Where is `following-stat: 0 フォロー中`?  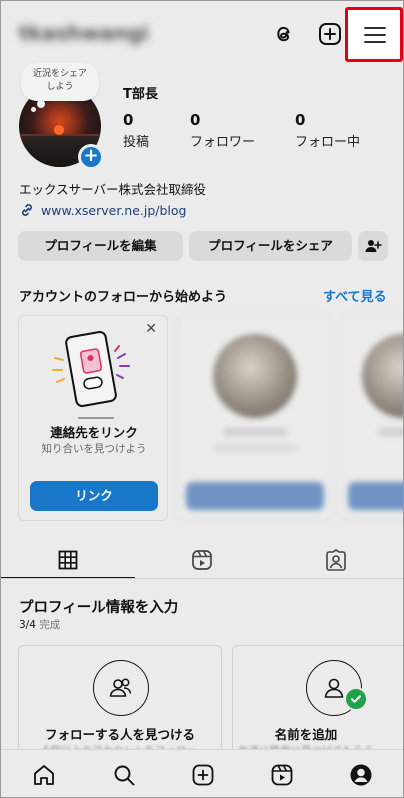
following-stat: 0 フォロー中 is located at coordinates (327, 130).